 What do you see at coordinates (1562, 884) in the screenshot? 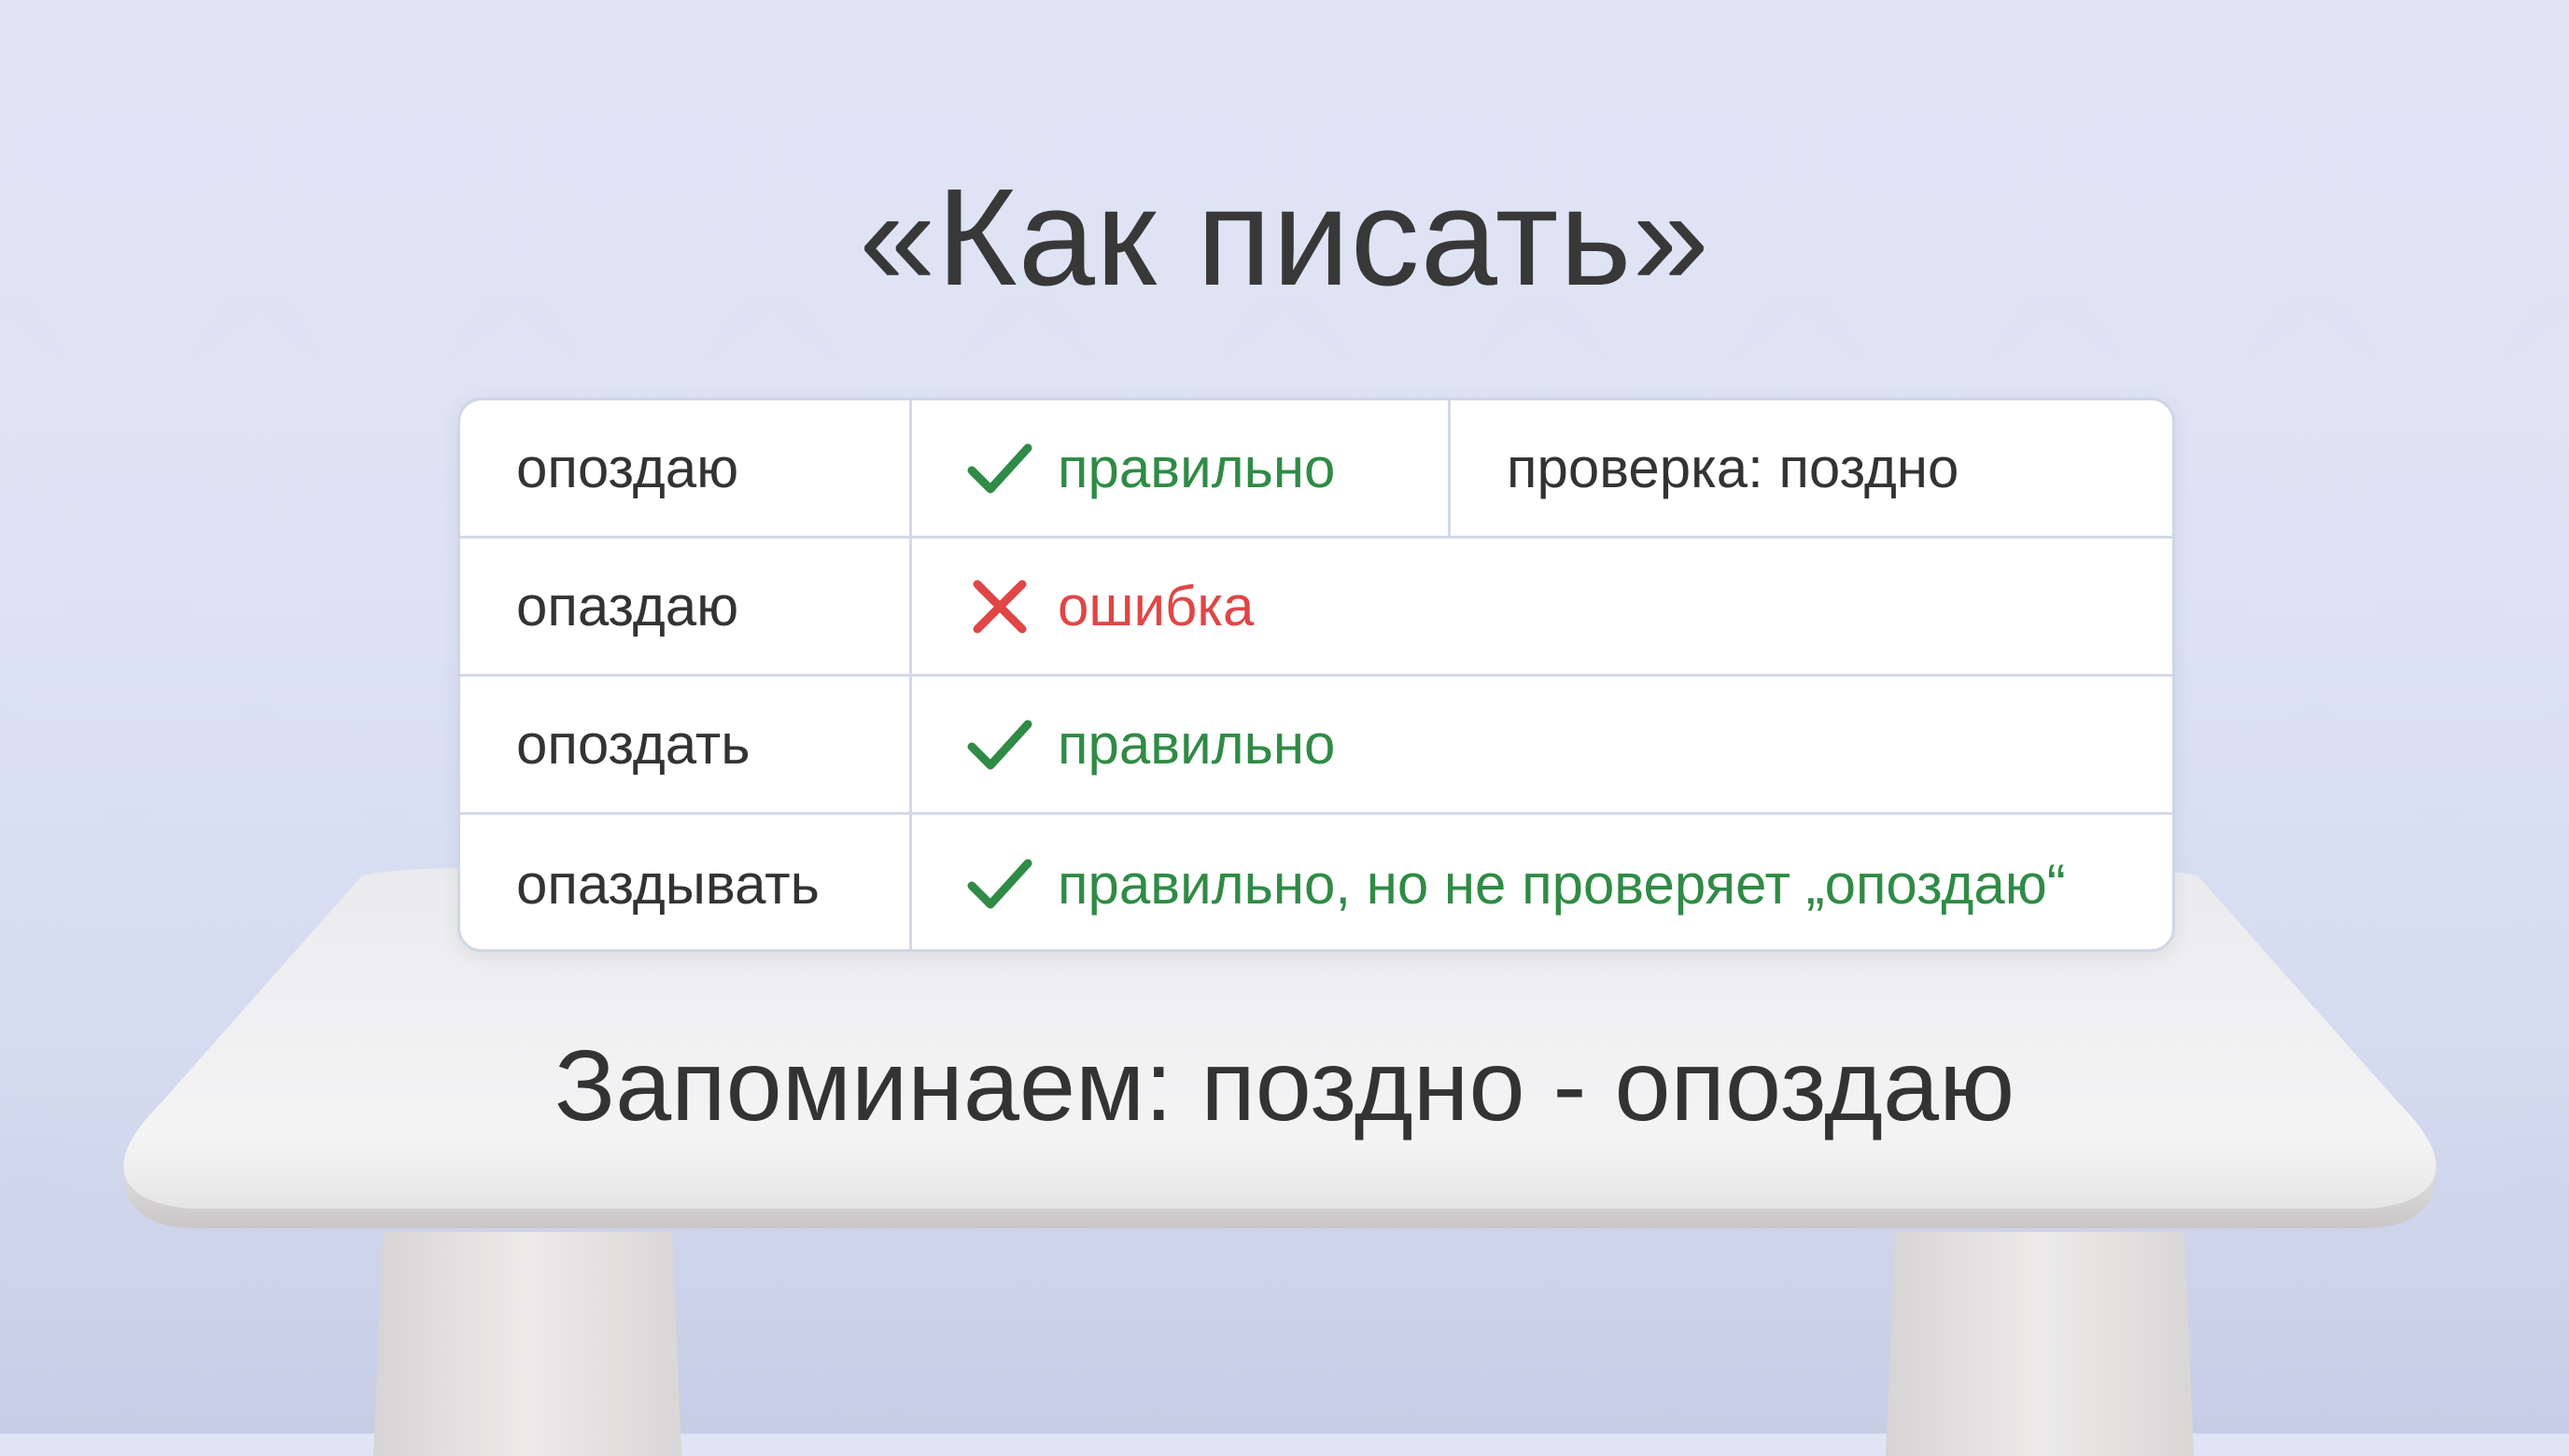
I see `status-label: правильно, но не проверяет „опоздаю“` at bounding box center [1562, 884].